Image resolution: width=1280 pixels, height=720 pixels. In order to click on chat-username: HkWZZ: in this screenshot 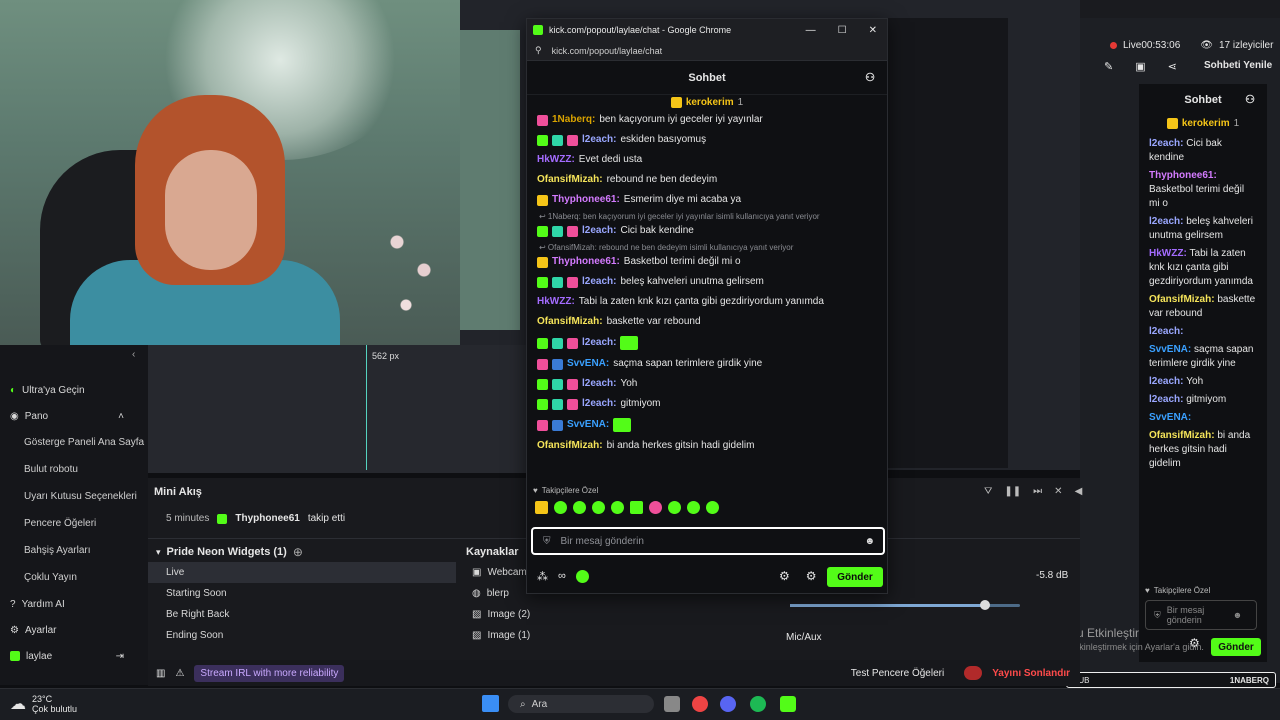, I will do `click(556, 302)`.